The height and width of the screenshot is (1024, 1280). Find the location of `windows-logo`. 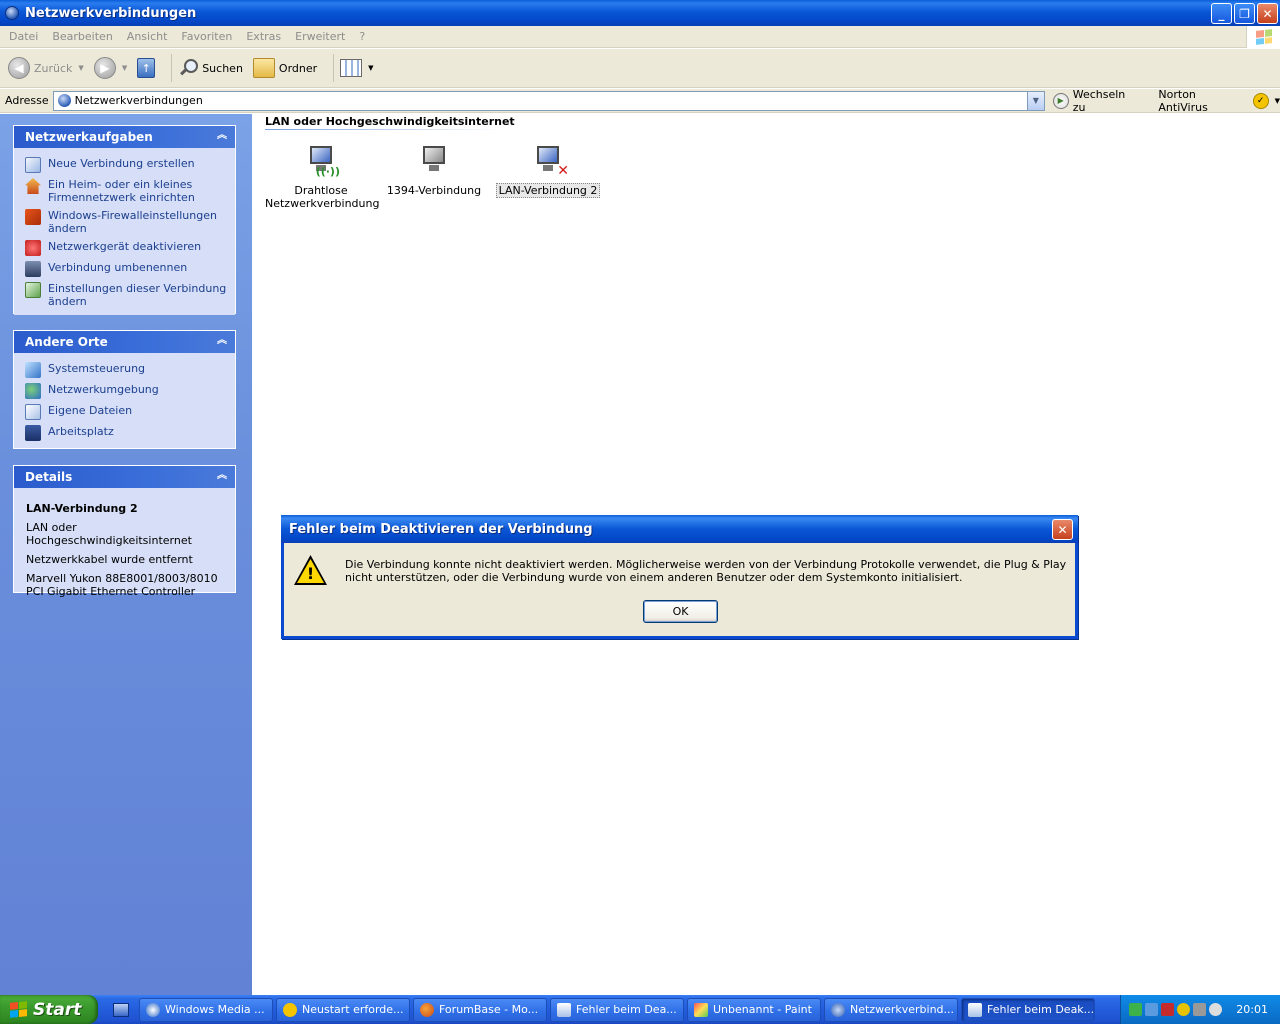

windows-logo is located at coordinates (1263, 37).